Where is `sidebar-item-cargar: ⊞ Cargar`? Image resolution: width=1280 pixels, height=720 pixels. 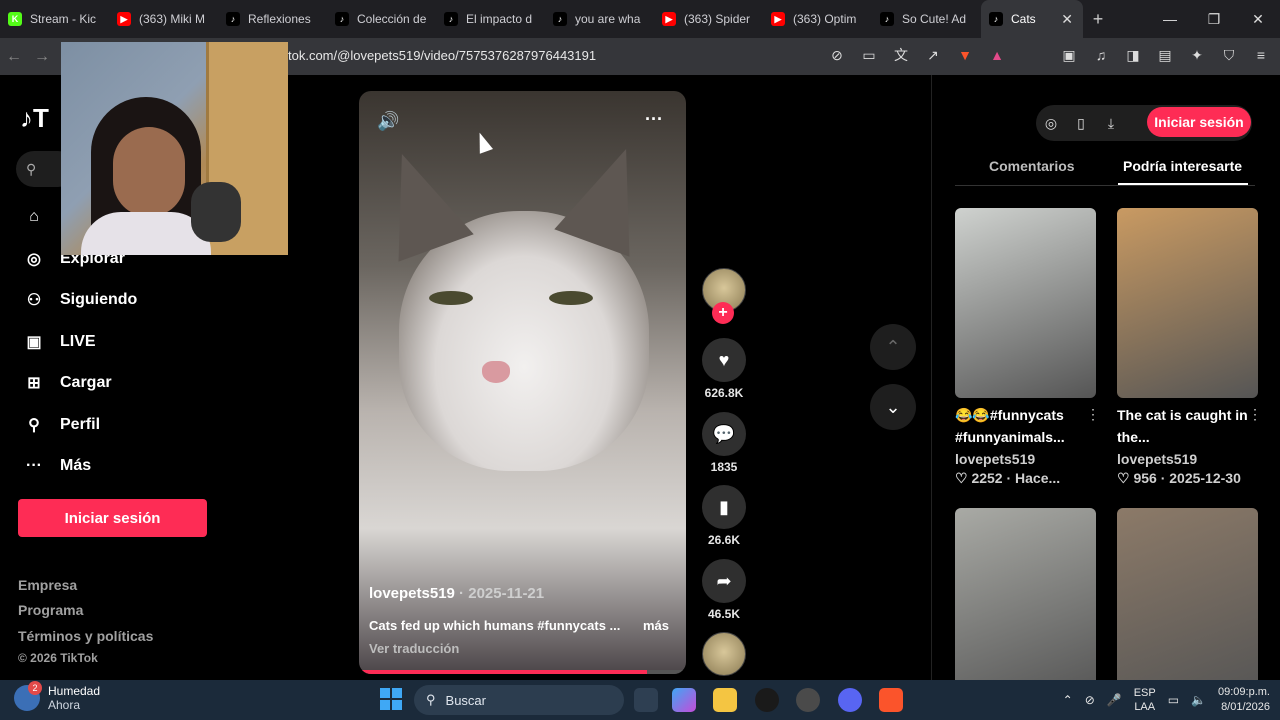 sidebar-item-cargar: ⊞ Cargar is located at coordinates (66, 383).